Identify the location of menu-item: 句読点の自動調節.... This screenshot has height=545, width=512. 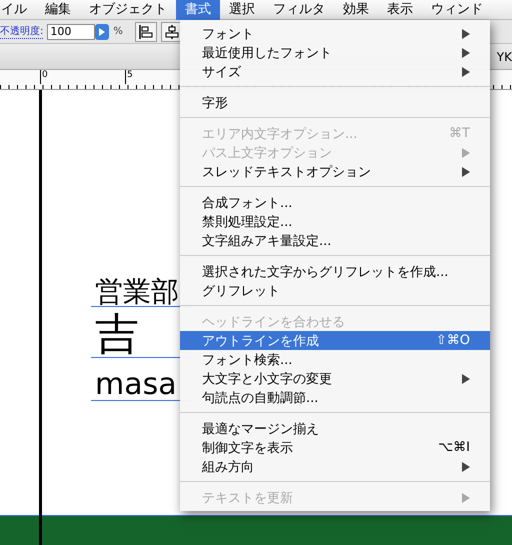
(335, 397).